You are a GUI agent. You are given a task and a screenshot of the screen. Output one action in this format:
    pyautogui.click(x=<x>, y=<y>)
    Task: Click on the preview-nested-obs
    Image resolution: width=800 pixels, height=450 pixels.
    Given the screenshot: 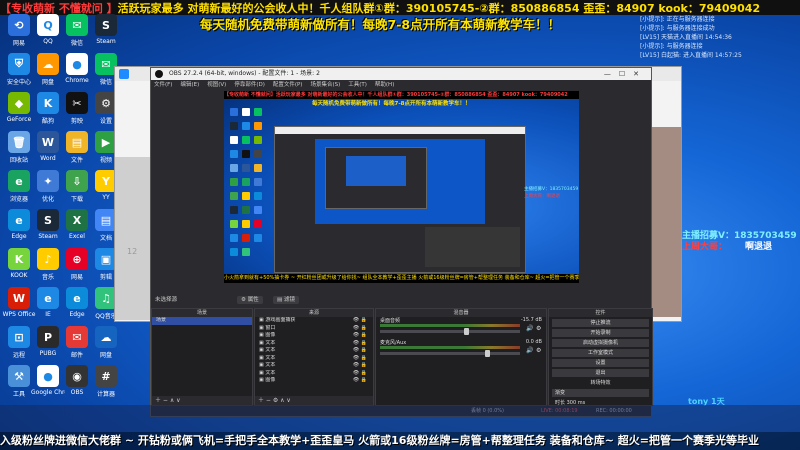 What is the action you would take?
    pyautogui.click(x=400, y=199)
    